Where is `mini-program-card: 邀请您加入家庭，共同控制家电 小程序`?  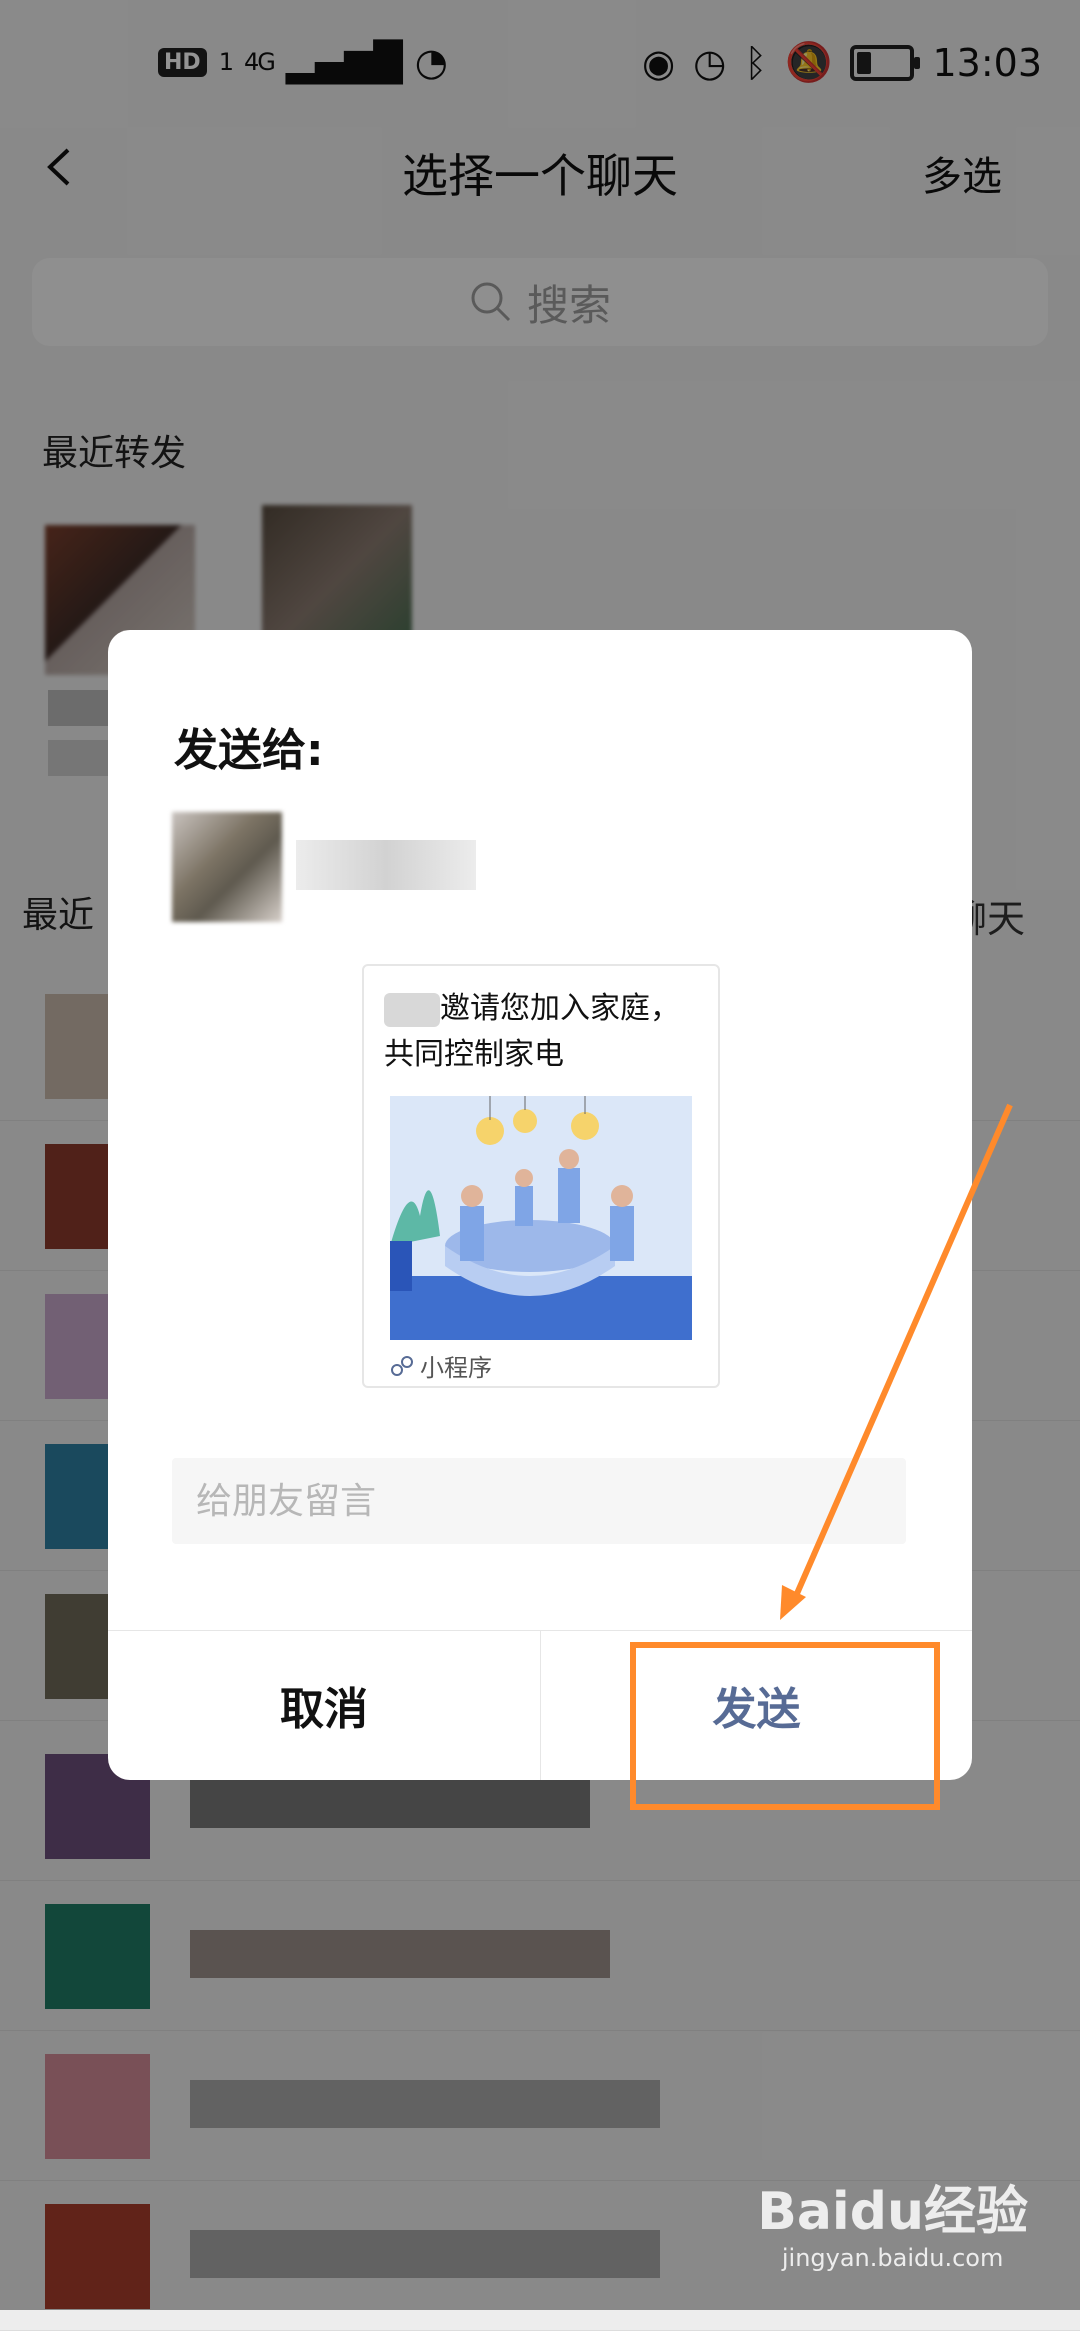
mini-program-card: 邀请您加入家庭，共同控制家电 小程序 is located at coordinates (541, 1176).